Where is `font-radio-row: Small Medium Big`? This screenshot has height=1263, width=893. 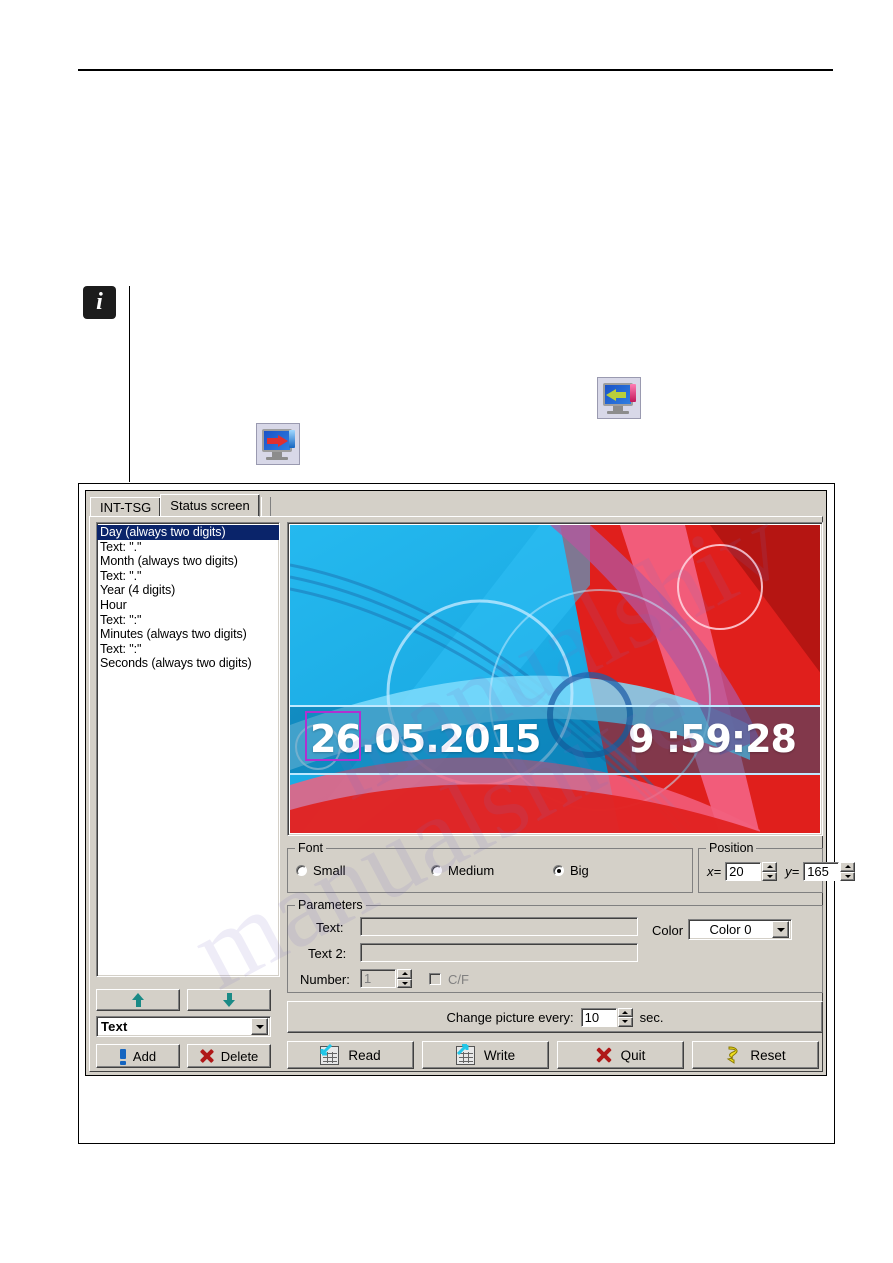
font-radio-row: Small Medium Big is located at coordinates (442, 870).